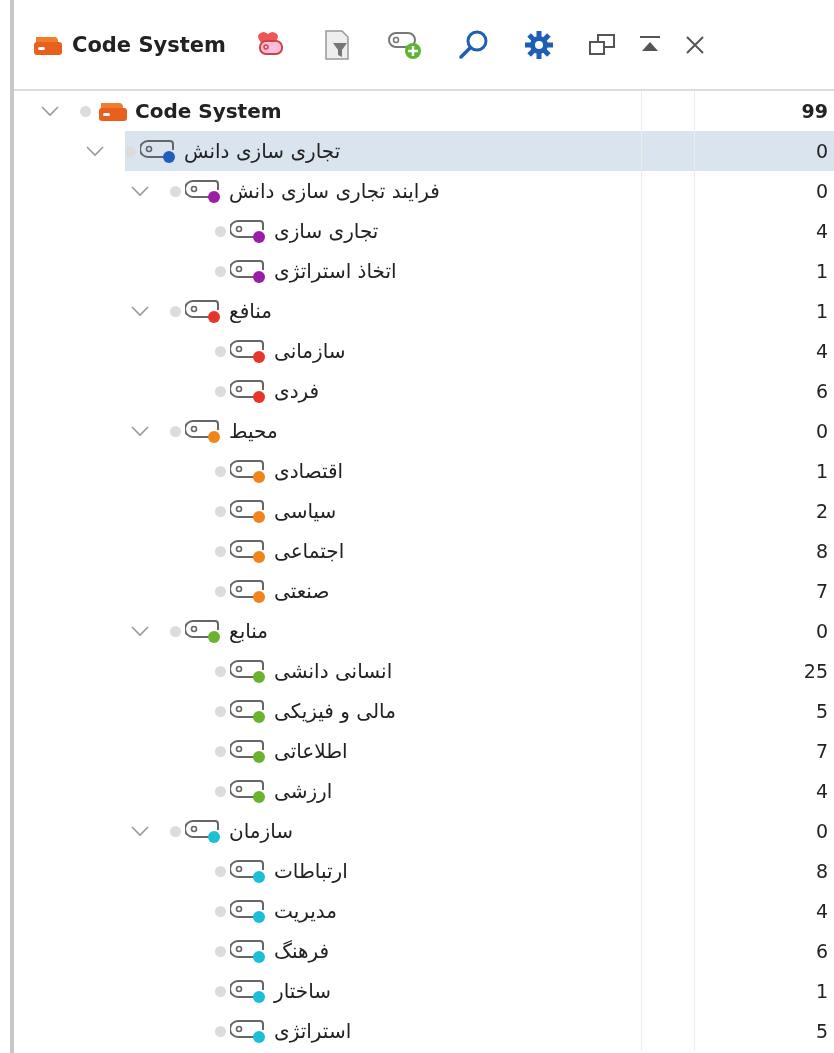 This screenshot has height=1053, width=834. I want to click on code-label: استراتژی, so click(313, 1031).